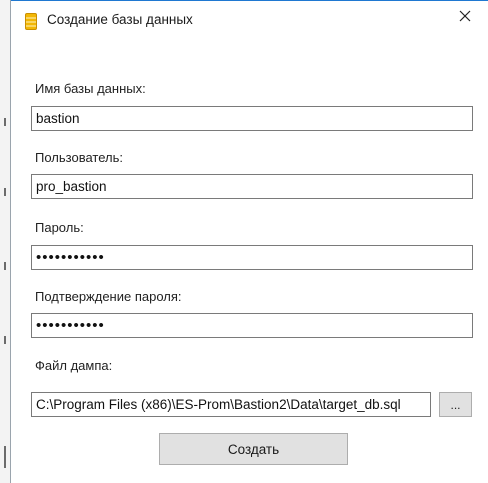 The image size is (488, 483). Describe the element at coordinates (252, 118) in the screenshot. I see `db-name-input: bastion` at that location.